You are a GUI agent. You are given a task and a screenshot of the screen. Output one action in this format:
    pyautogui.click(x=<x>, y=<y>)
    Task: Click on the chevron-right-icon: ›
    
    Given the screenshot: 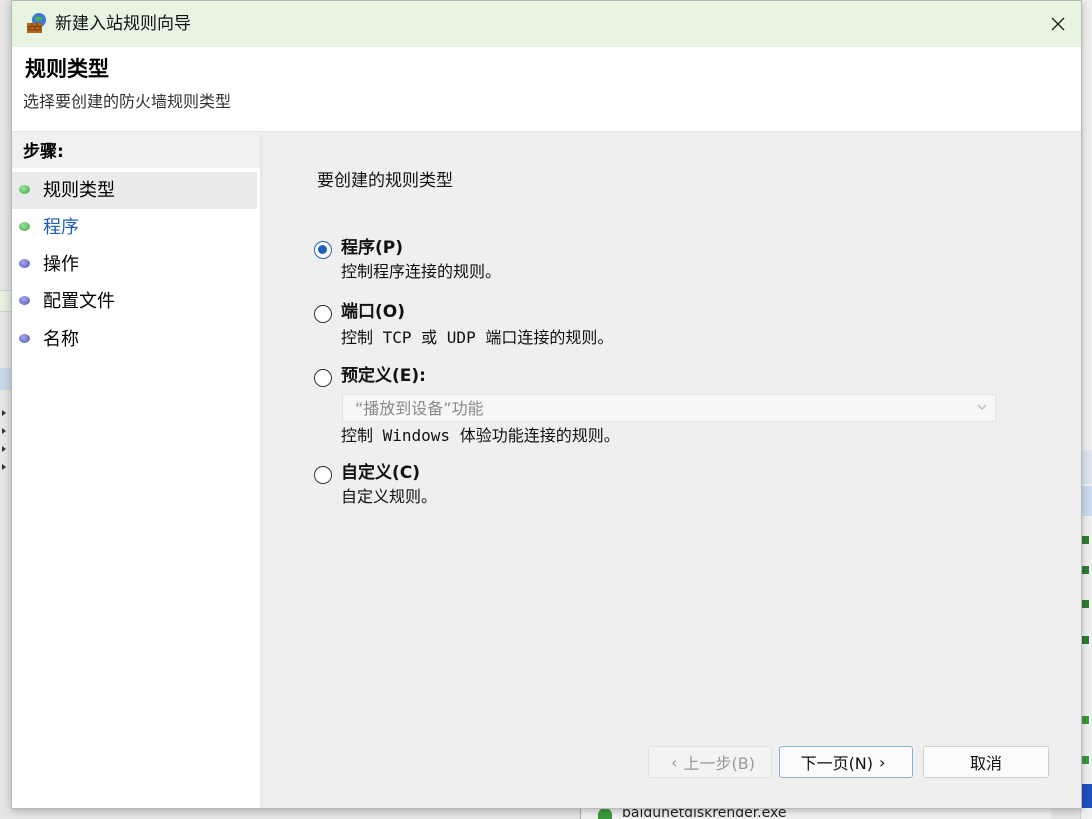 What is the action you would take?
    pyautogui.click(x=882, y=762)
    